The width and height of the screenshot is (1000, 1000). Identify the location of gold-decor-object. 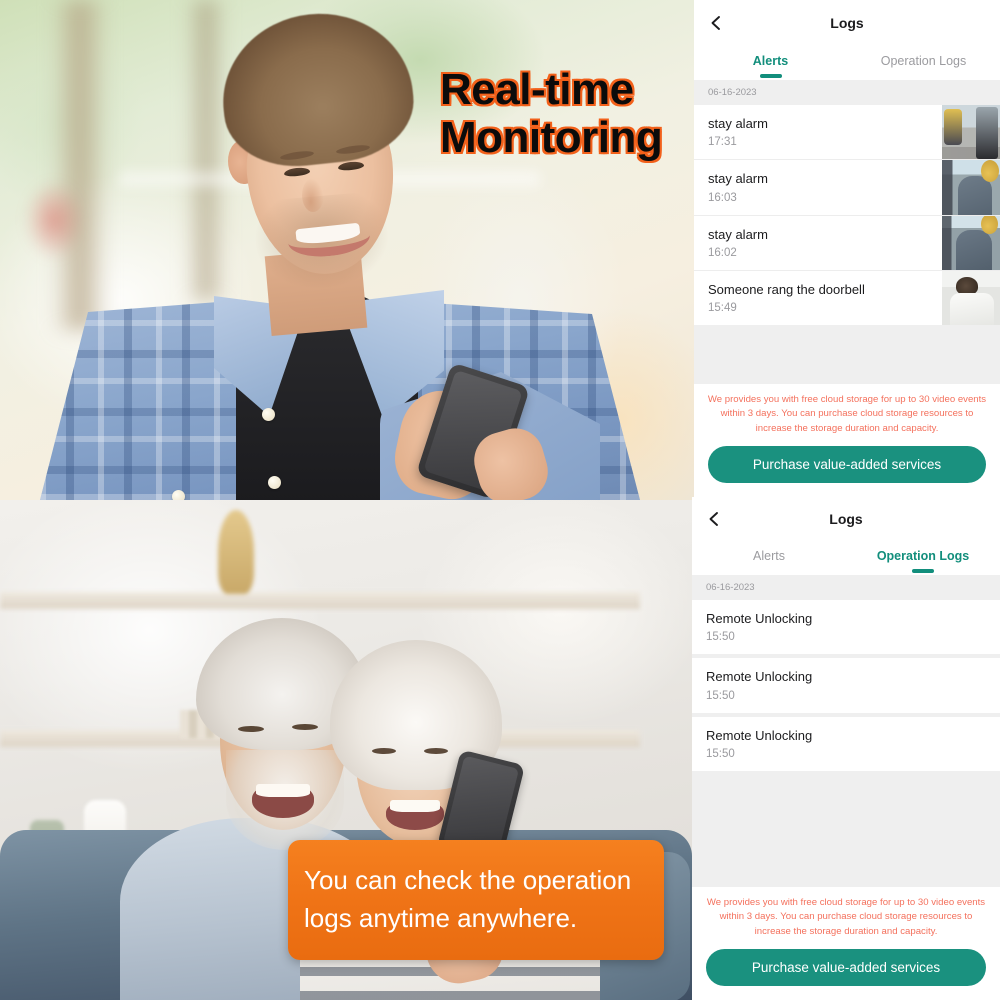
(236, 552).